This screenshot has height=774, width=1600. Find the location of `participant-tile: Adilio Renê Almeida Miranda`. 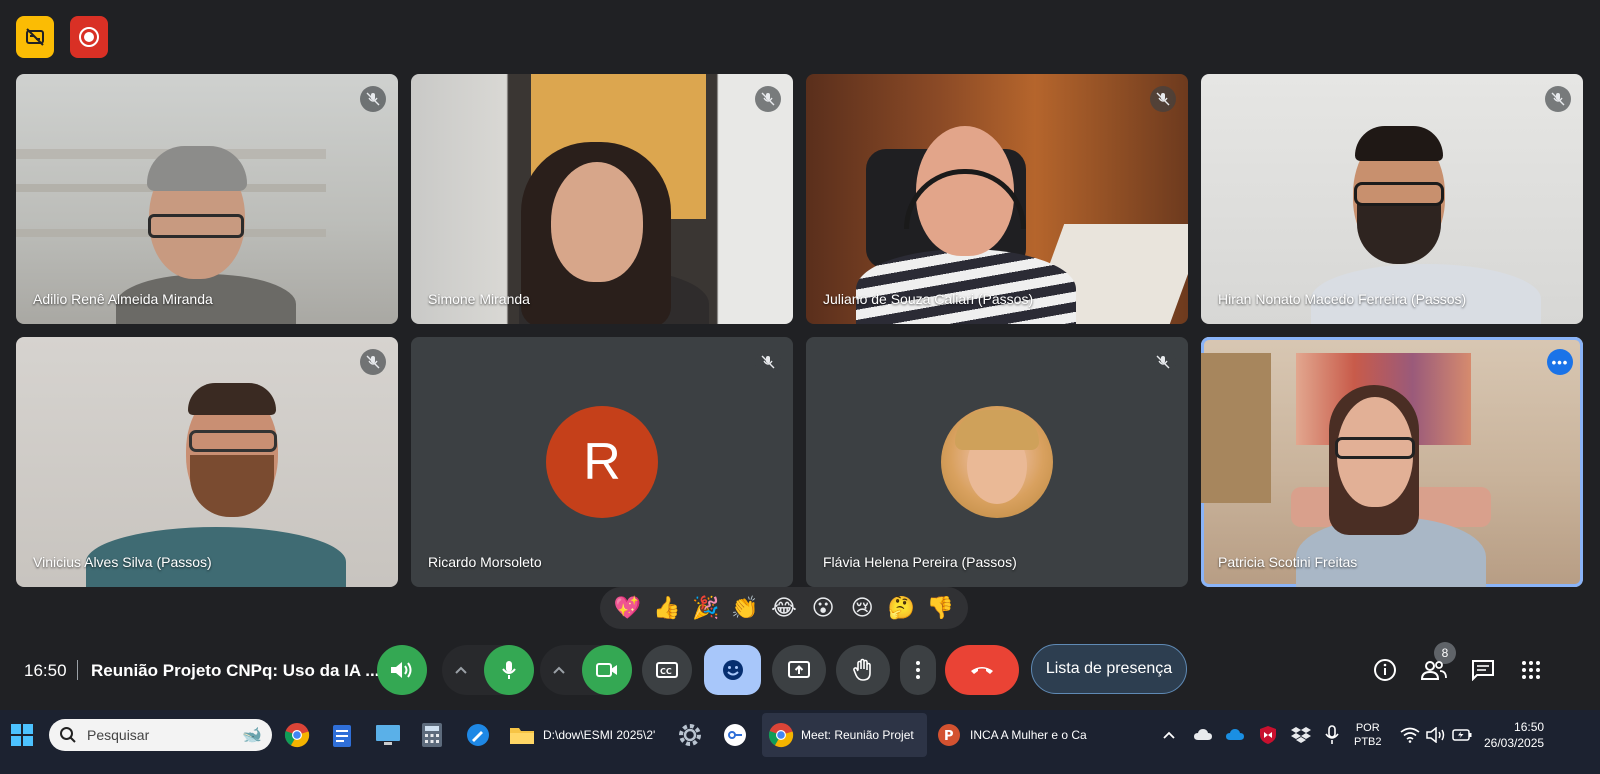

participant-tile: Adilio Renê Almeida Miranda is located at coordinates (207, 199).